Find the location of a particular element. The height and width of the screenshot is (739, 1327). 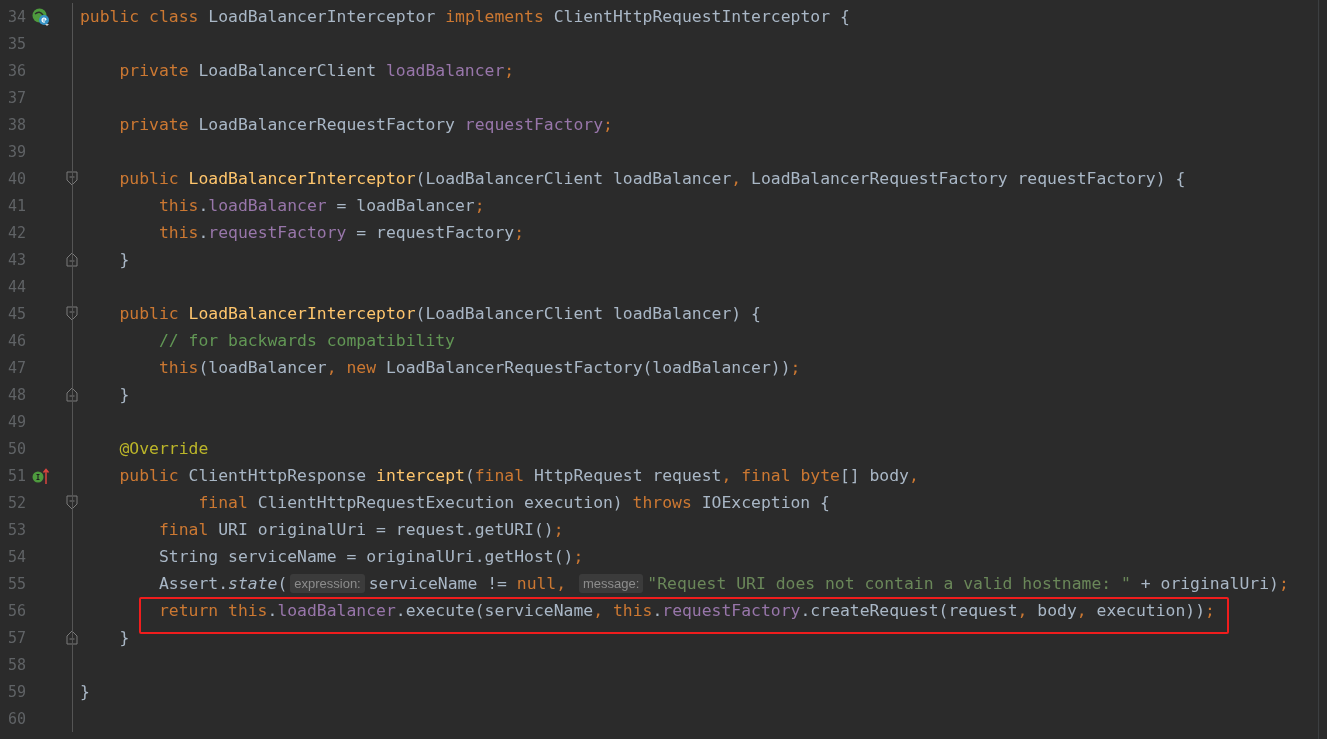

code-text: private LoadBalancerRequestFactory requestFactory; is located at coordinates (365, 124).